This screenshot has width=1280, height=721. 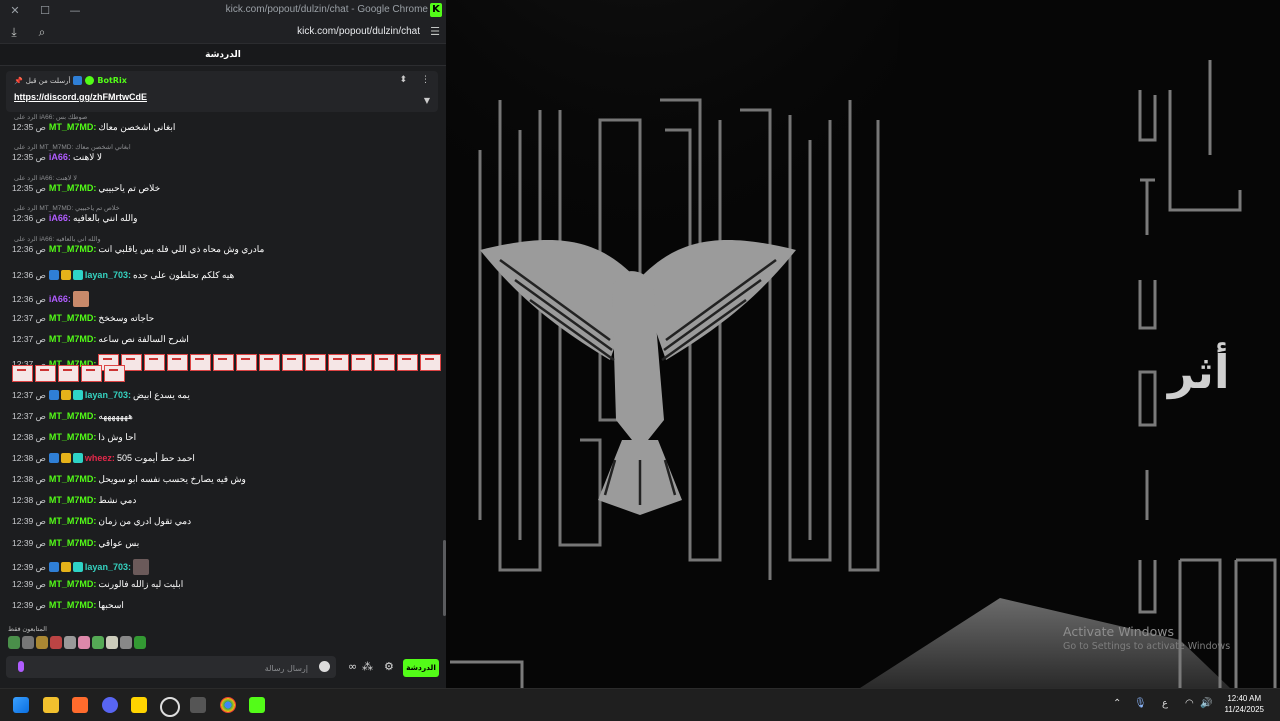 What do you see at coordinates (421, 668) in the screenshot?
I see `send-chat-button: الدردشة` at bounding box center [421, 668].